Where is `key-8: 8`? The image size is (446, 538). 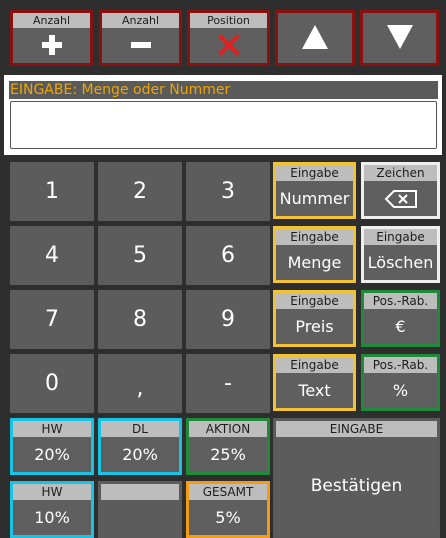
key-8: 8 is located at coordinates (140, 319).